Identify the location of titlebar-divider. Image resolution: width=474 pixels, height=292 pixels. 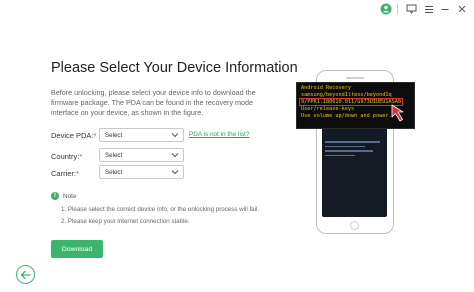
(397, 9).